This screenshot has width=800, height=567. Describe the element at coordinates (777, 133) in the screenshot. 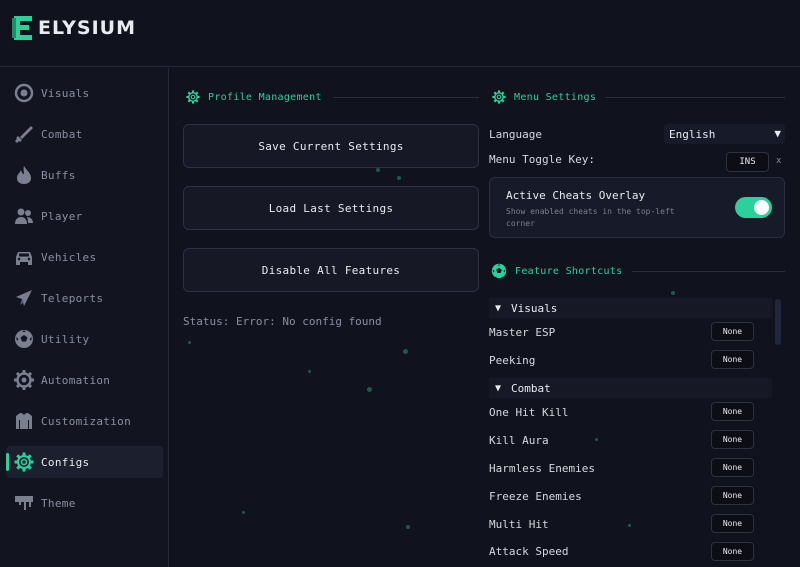

I see `dropdown-arrow-icon: ▼` at that location.